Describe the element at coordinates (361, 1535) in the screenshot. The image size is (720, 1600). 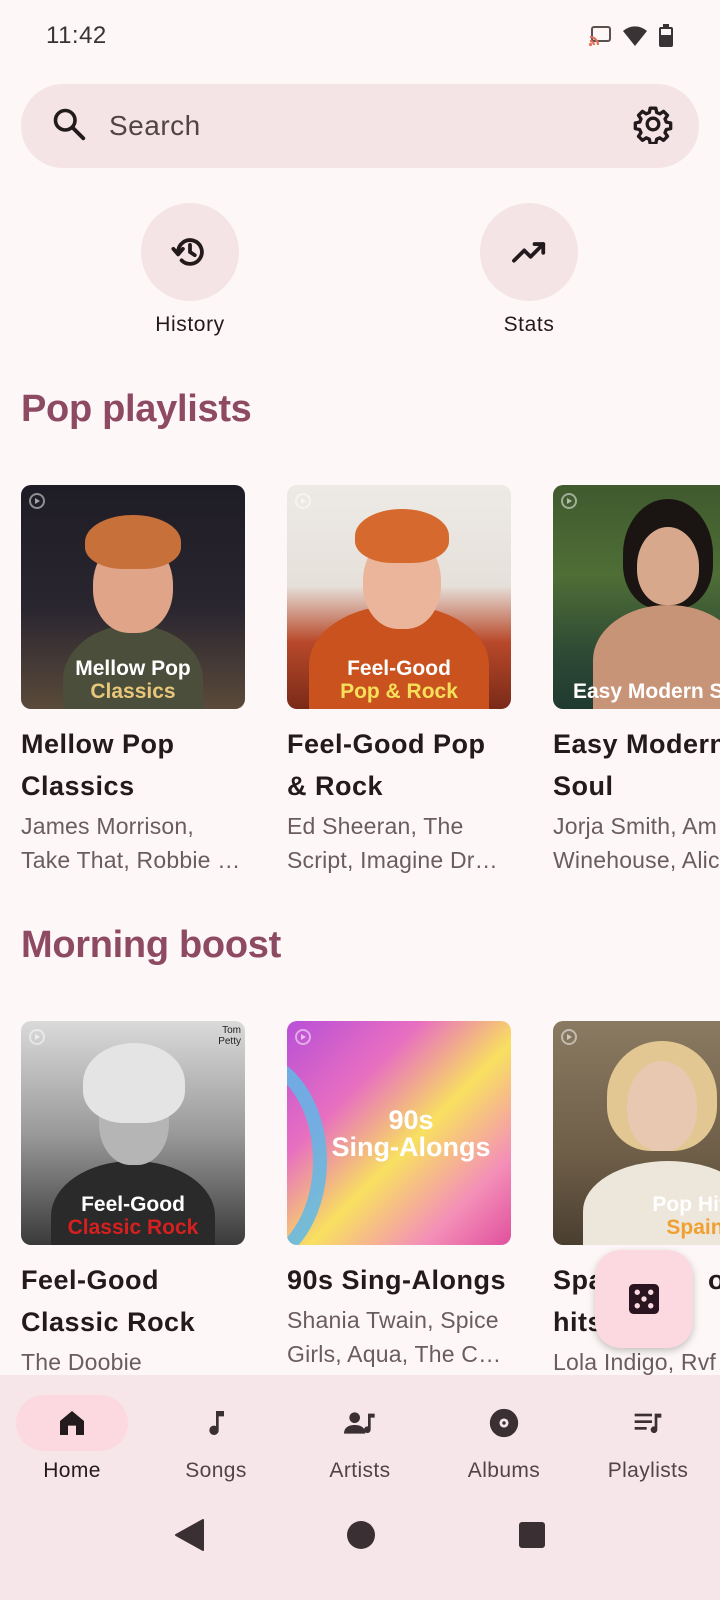
I see `home-circle-icon` at that location.